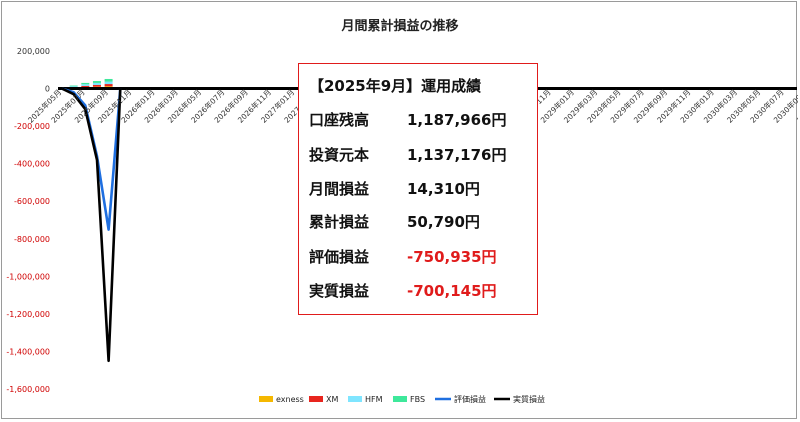  Describe the element at coordinates (395, 86) in the screenshot. I see `summary-heading: 【2025年9月】運用成績` at that location.